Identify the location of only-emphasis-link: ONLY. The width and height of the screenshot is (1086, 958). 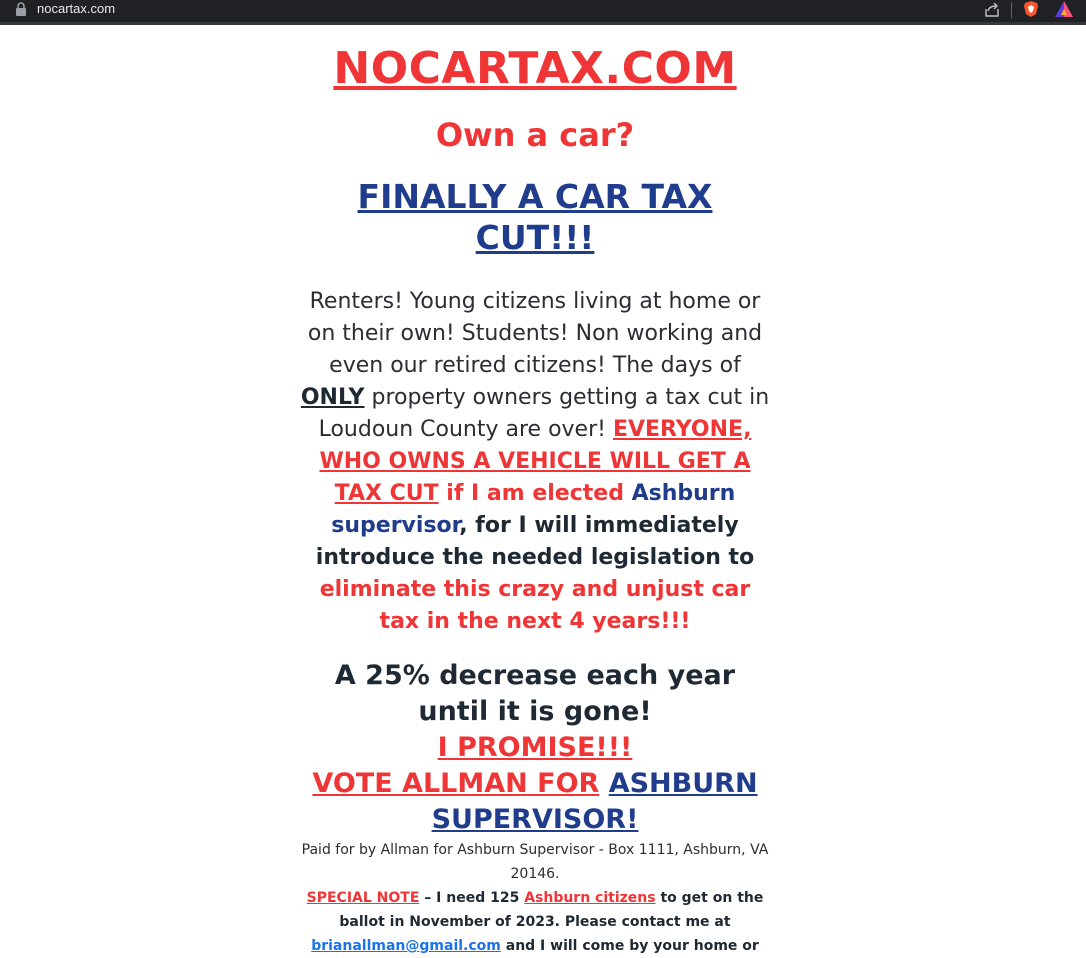
(333, 397).